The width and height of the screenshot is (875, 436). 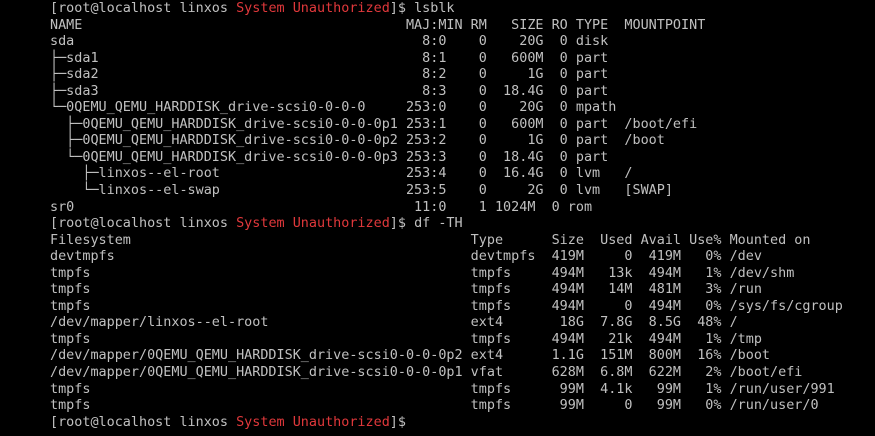 What do you see at coordinates (321, 207) in the screenshot?
I see `terminal-text: sr0 11:0 1 1024M 0 rom` at bounding box center [321, 207].